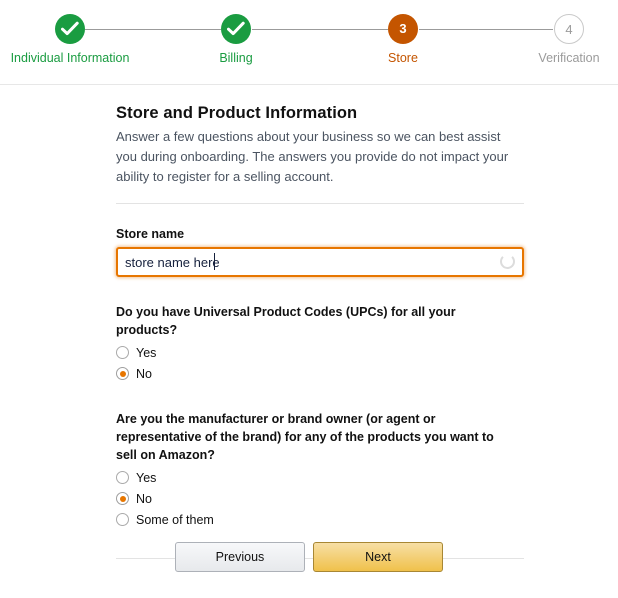 This screenshot has height=598, width=618. What do you see at coordinates (122, 373) in the screenshot?
I see `radio-icon-upc-no` at bounding box center [122, 373].